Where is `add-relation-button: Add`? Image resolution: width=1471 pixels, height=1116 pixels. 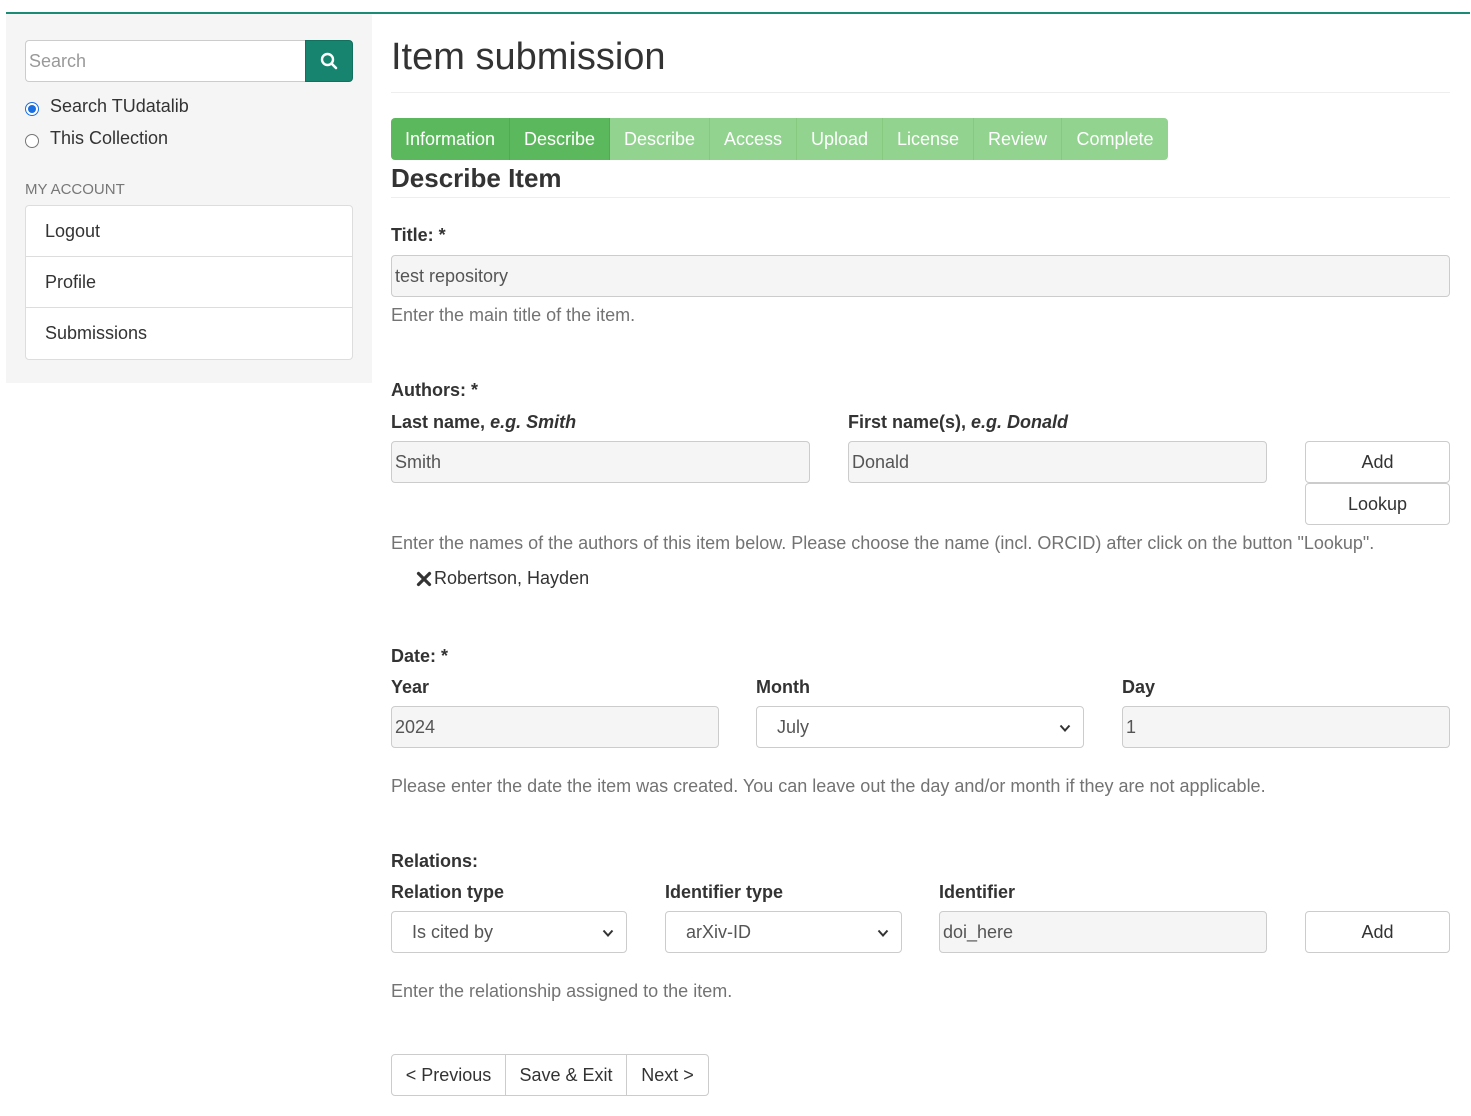
add-relation-button: Add is located at coordinates (1377, 932).